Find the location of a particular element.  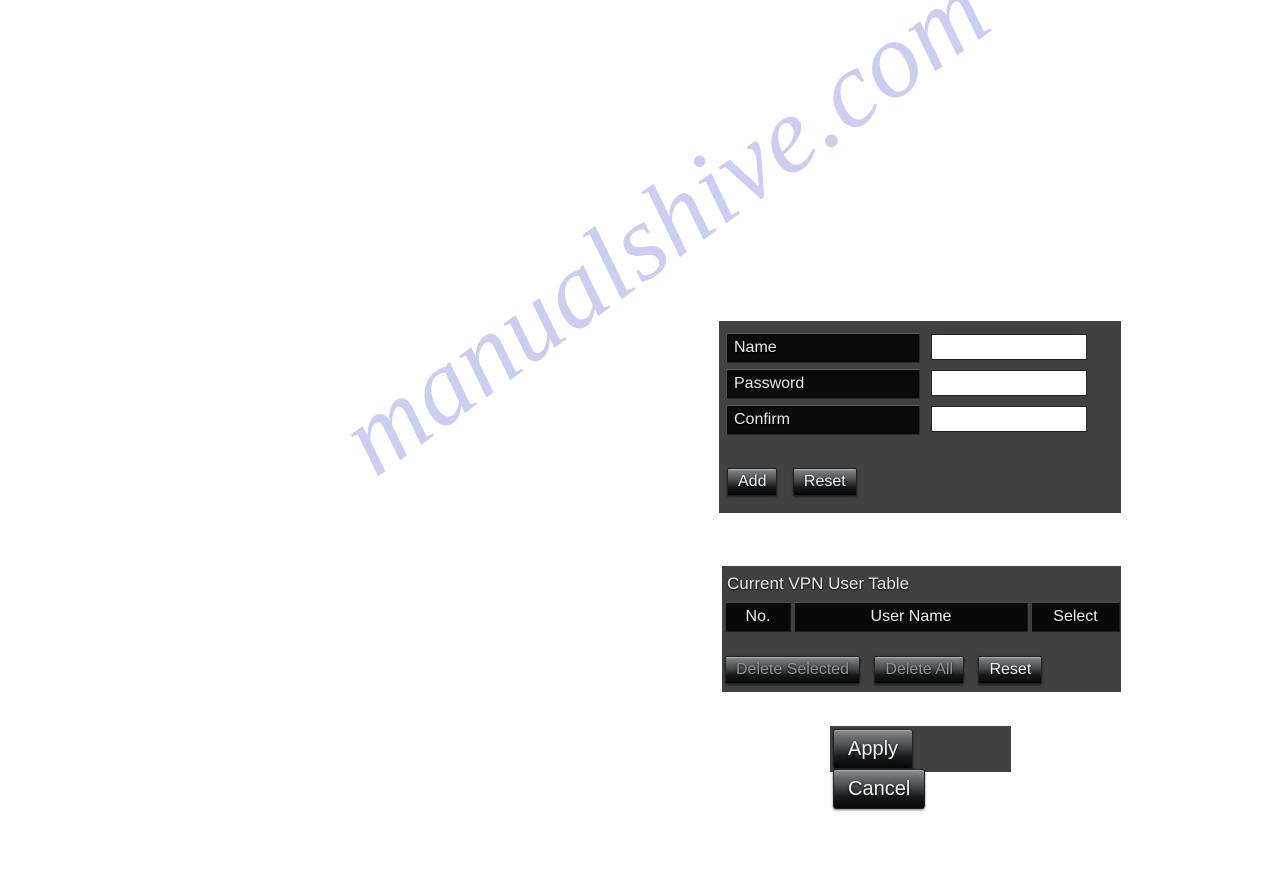

vpn-user-table-header-row: No. User Name Select is located at coordinates (922, 617).